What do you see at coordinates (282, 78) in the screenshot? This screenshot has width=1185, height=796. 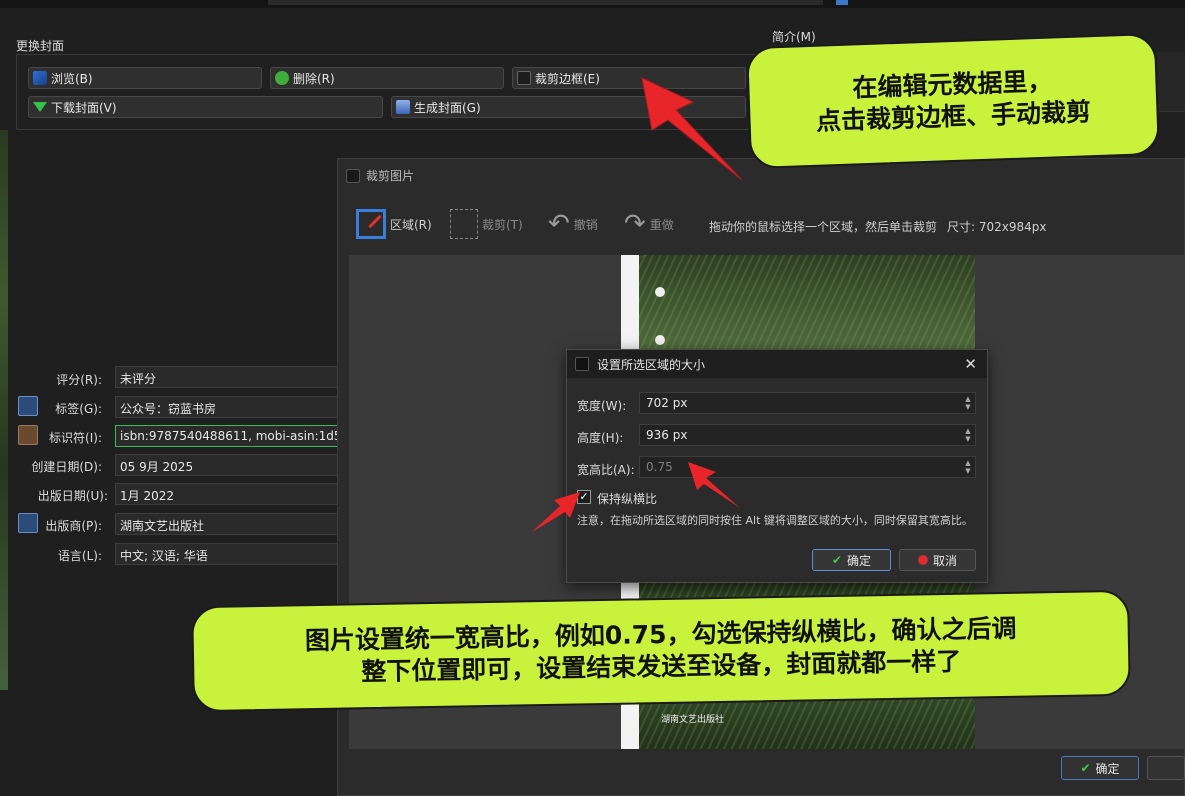 I see `recycle-icon` at bounding box center [282, 78].